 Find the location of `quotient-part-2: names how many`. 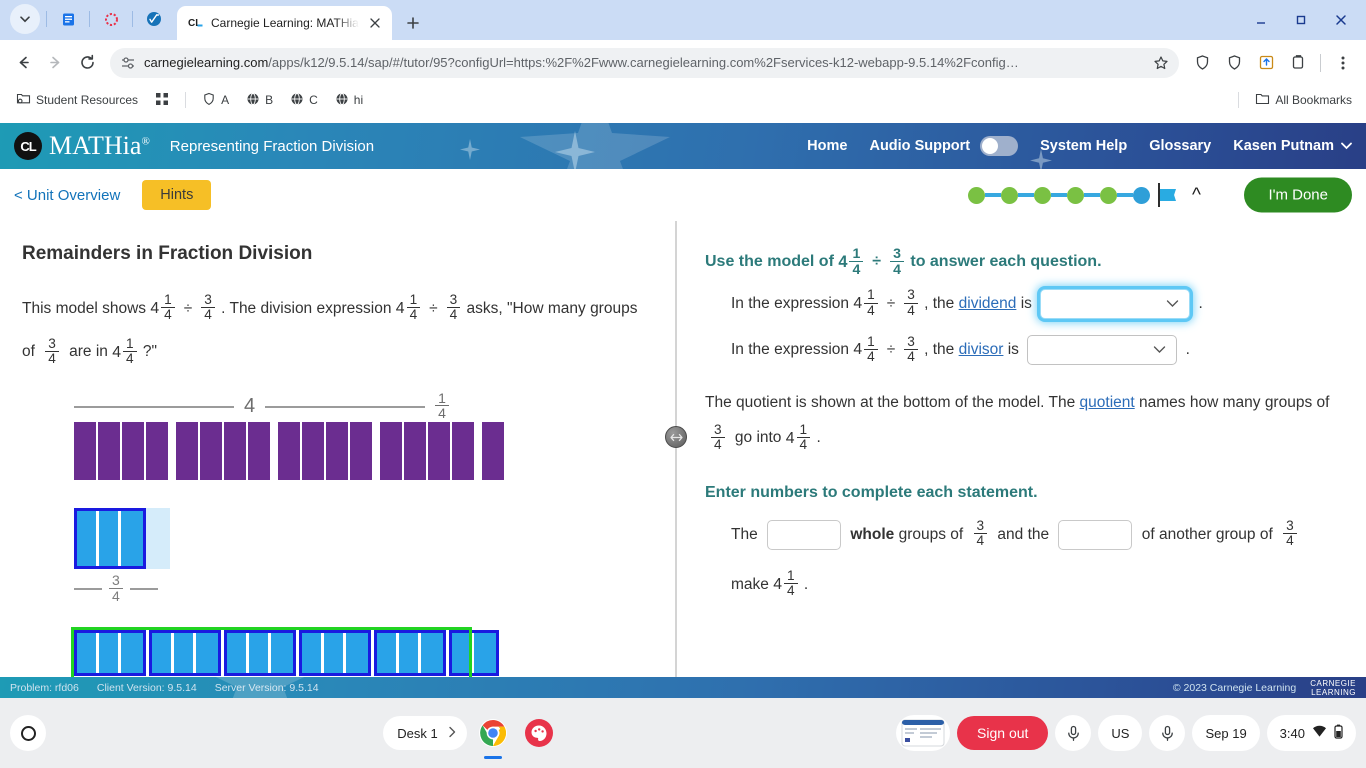

quotient-part-2: names how many is located at coordinates (1200, 403).